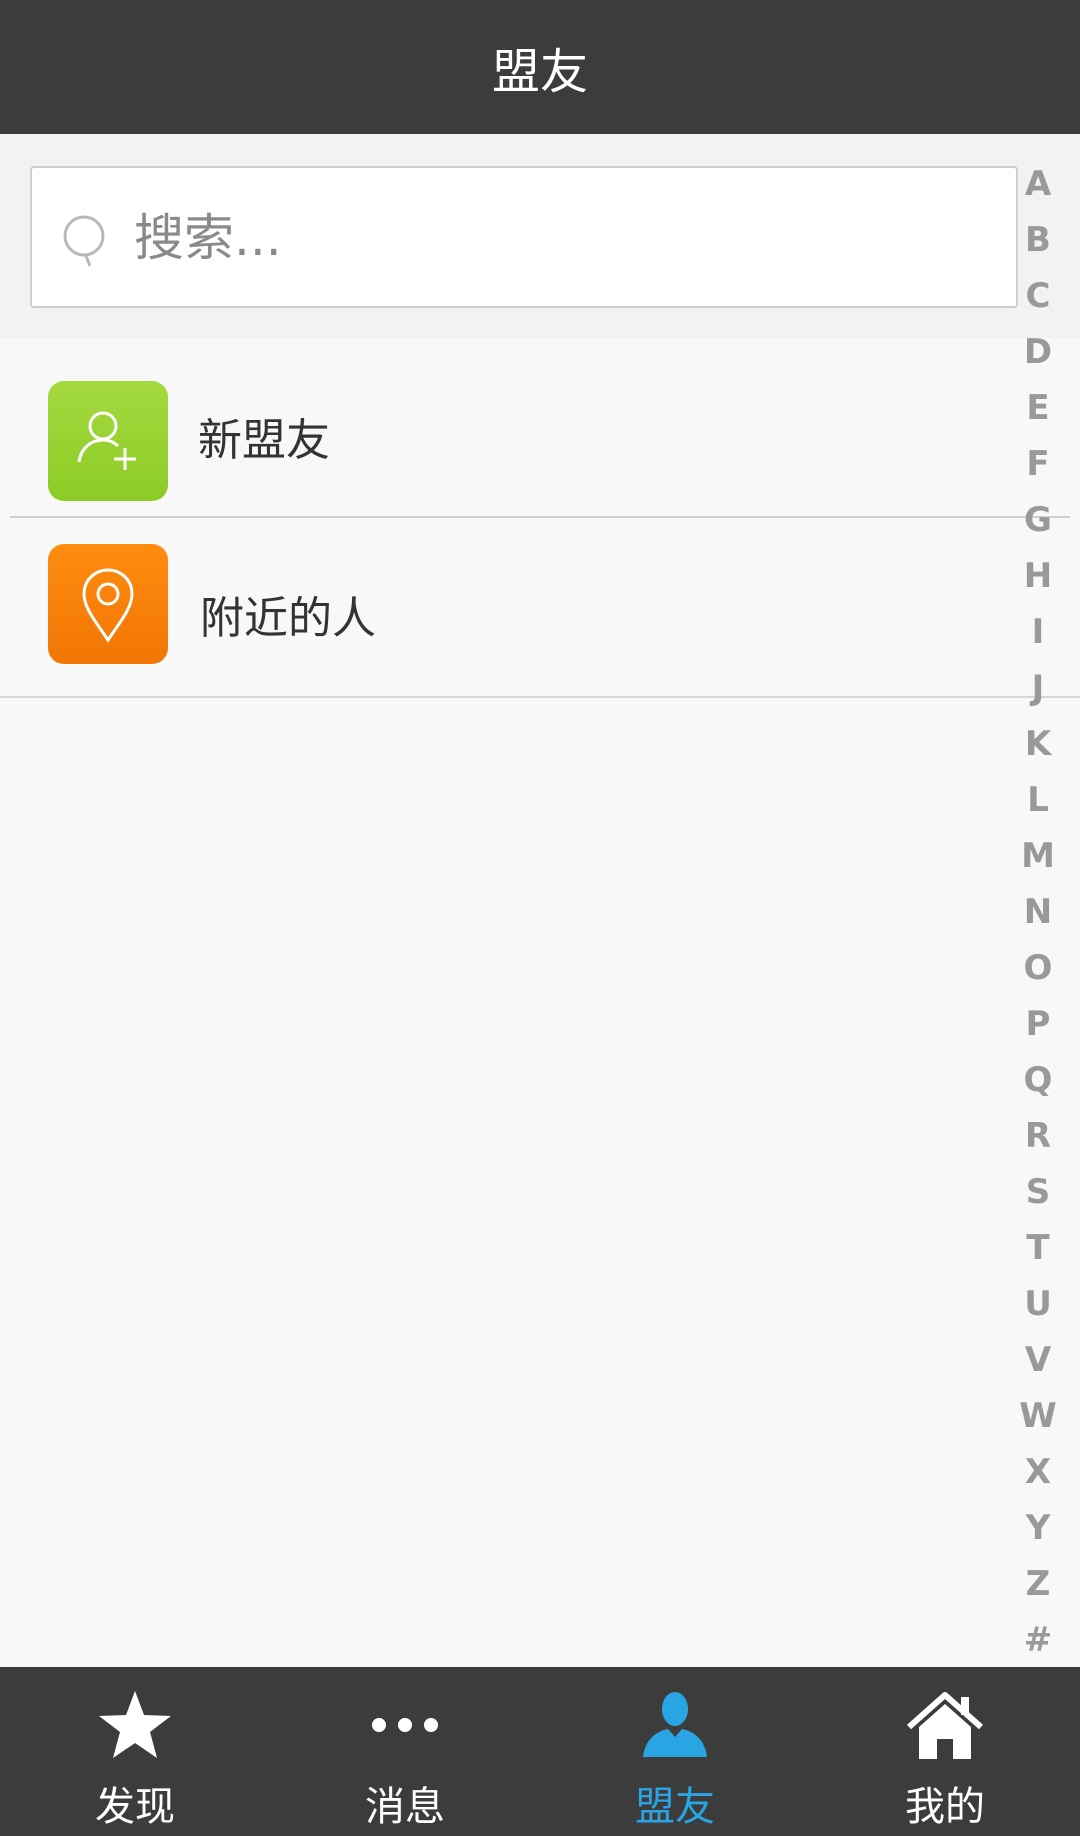 The width and height of the screenshot is (1080, 1836). What do you see at coordinates (405, 1751) in the screenshot?
I see `tab-messages: 消息` at bounding box center [405, 1751].